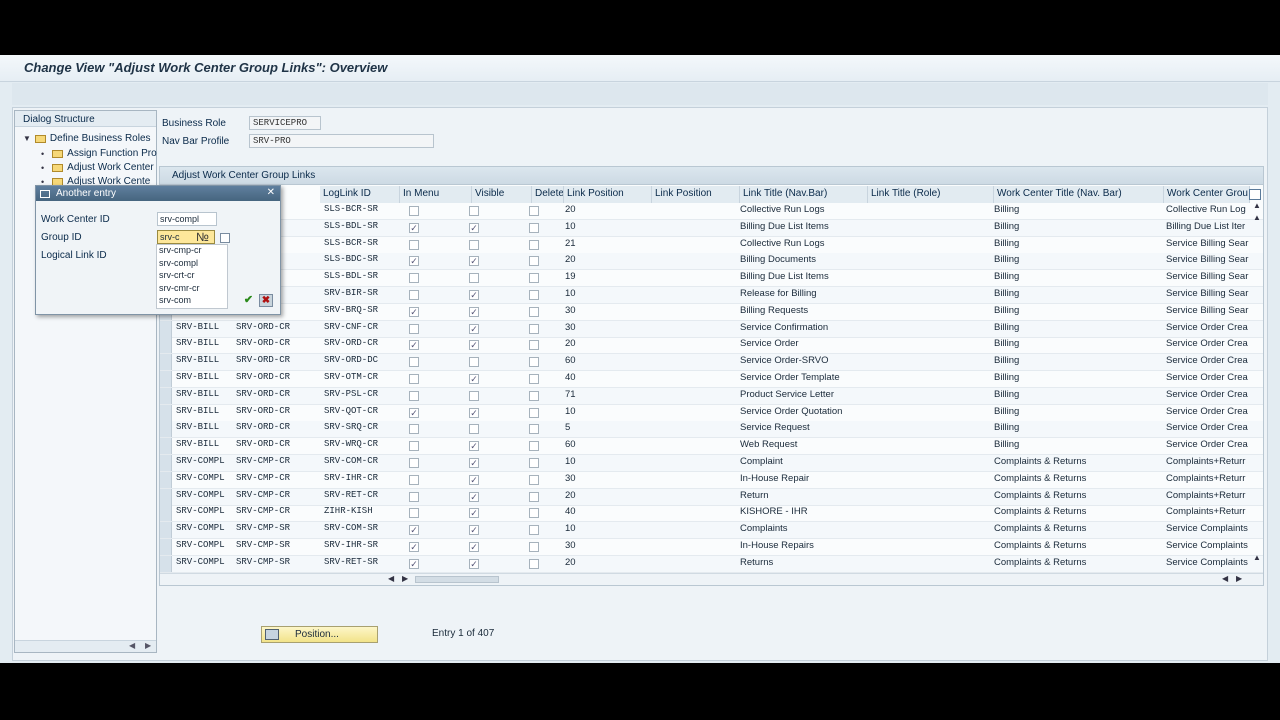 The image size is (1280, 720). Describe the element at coordinates (192, 301) in the screenshot. I see `suggestion-item: srv-com` at that location.